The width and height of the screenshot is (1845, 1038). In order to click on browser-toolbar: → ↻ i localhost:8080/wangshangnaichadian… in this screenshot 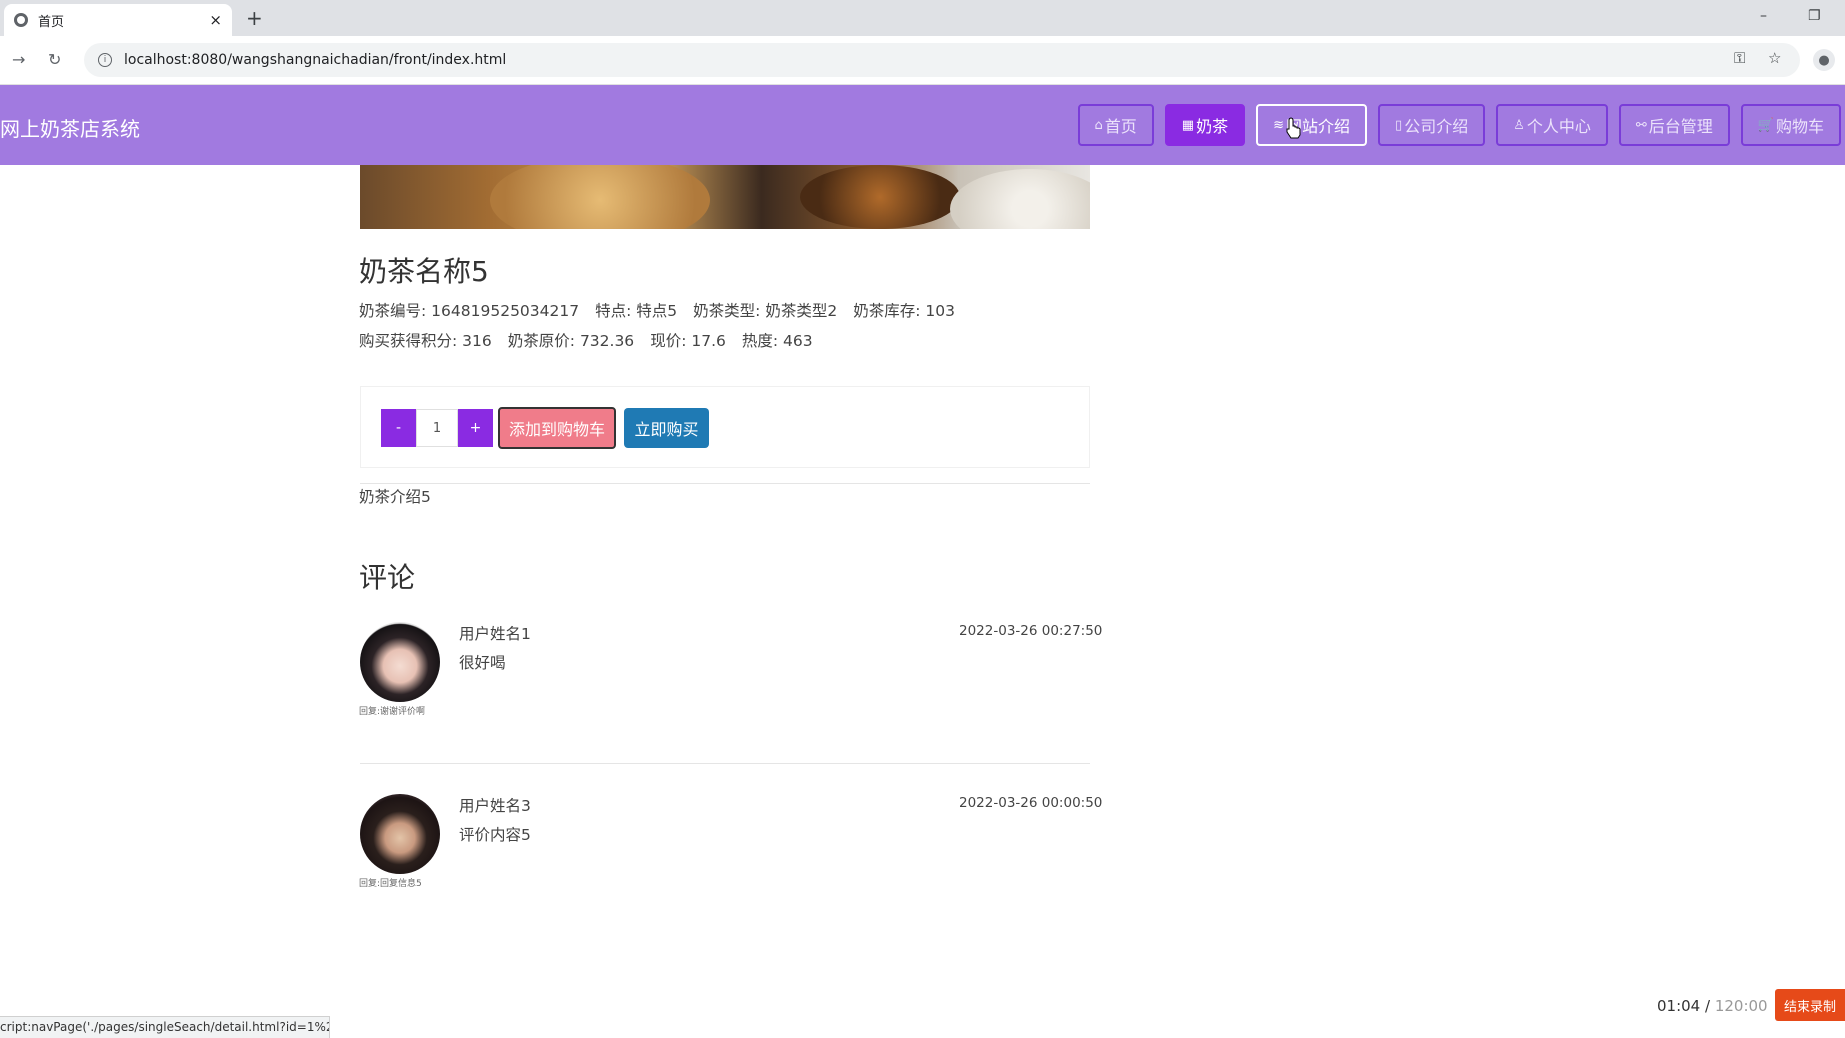, I will do `click(922, 60)`.